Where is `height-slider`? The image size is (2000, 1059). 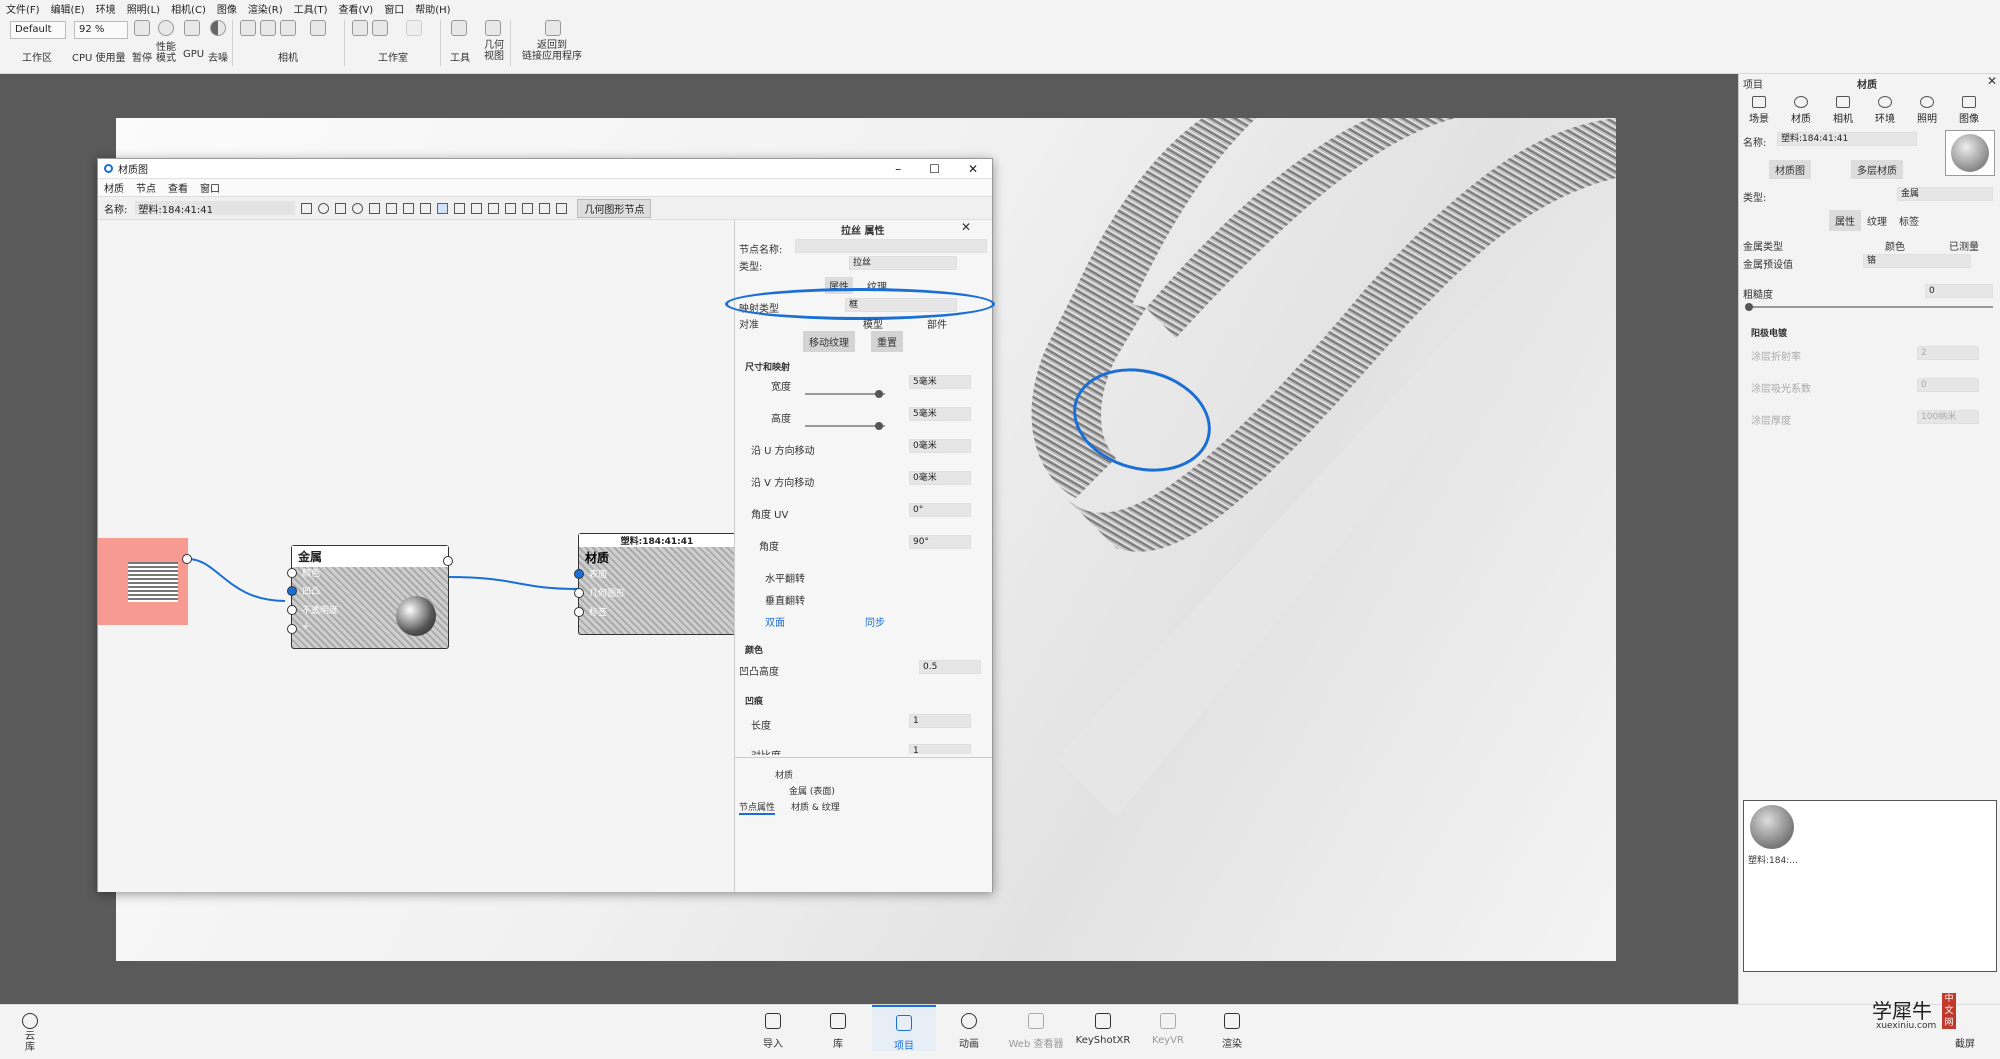 height-slider is located at coordinates (845, 426).